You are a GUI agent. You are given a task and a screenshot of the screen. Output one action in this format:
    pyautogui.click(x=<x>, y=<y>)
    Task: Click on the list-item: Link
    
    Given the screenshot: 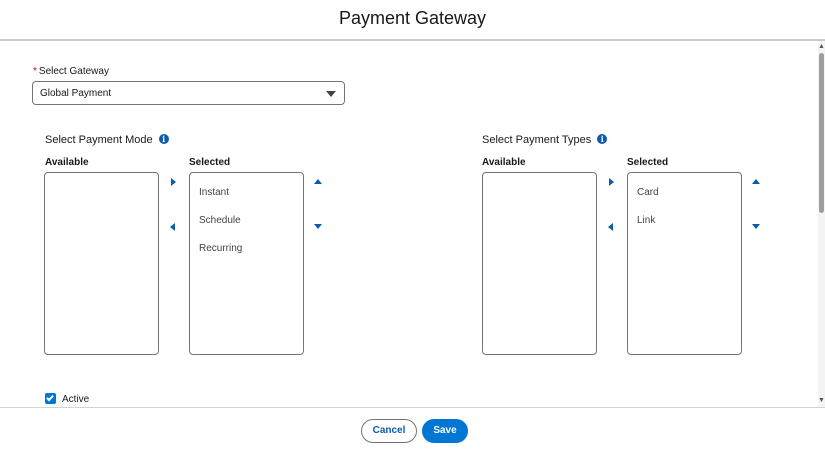 What is the action you would take?
    pyautogui.click(x=646, y=220)
    